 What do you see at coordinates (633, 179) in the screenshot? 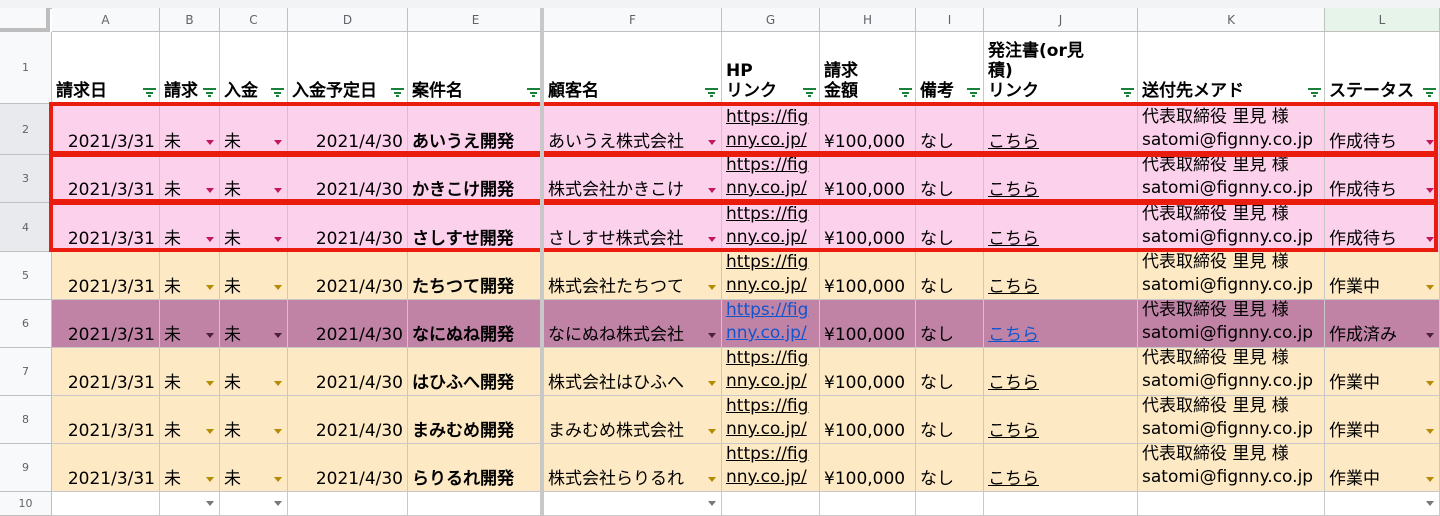
I see `cell-client-name: 株式会社かきこけ` at bounding box center [633, 179].